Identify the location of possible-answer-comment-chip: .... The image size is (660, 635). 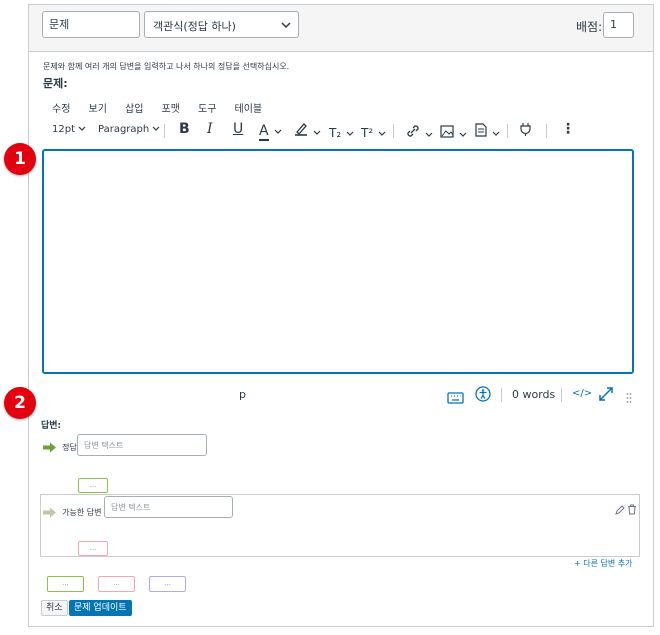
(93, 548).